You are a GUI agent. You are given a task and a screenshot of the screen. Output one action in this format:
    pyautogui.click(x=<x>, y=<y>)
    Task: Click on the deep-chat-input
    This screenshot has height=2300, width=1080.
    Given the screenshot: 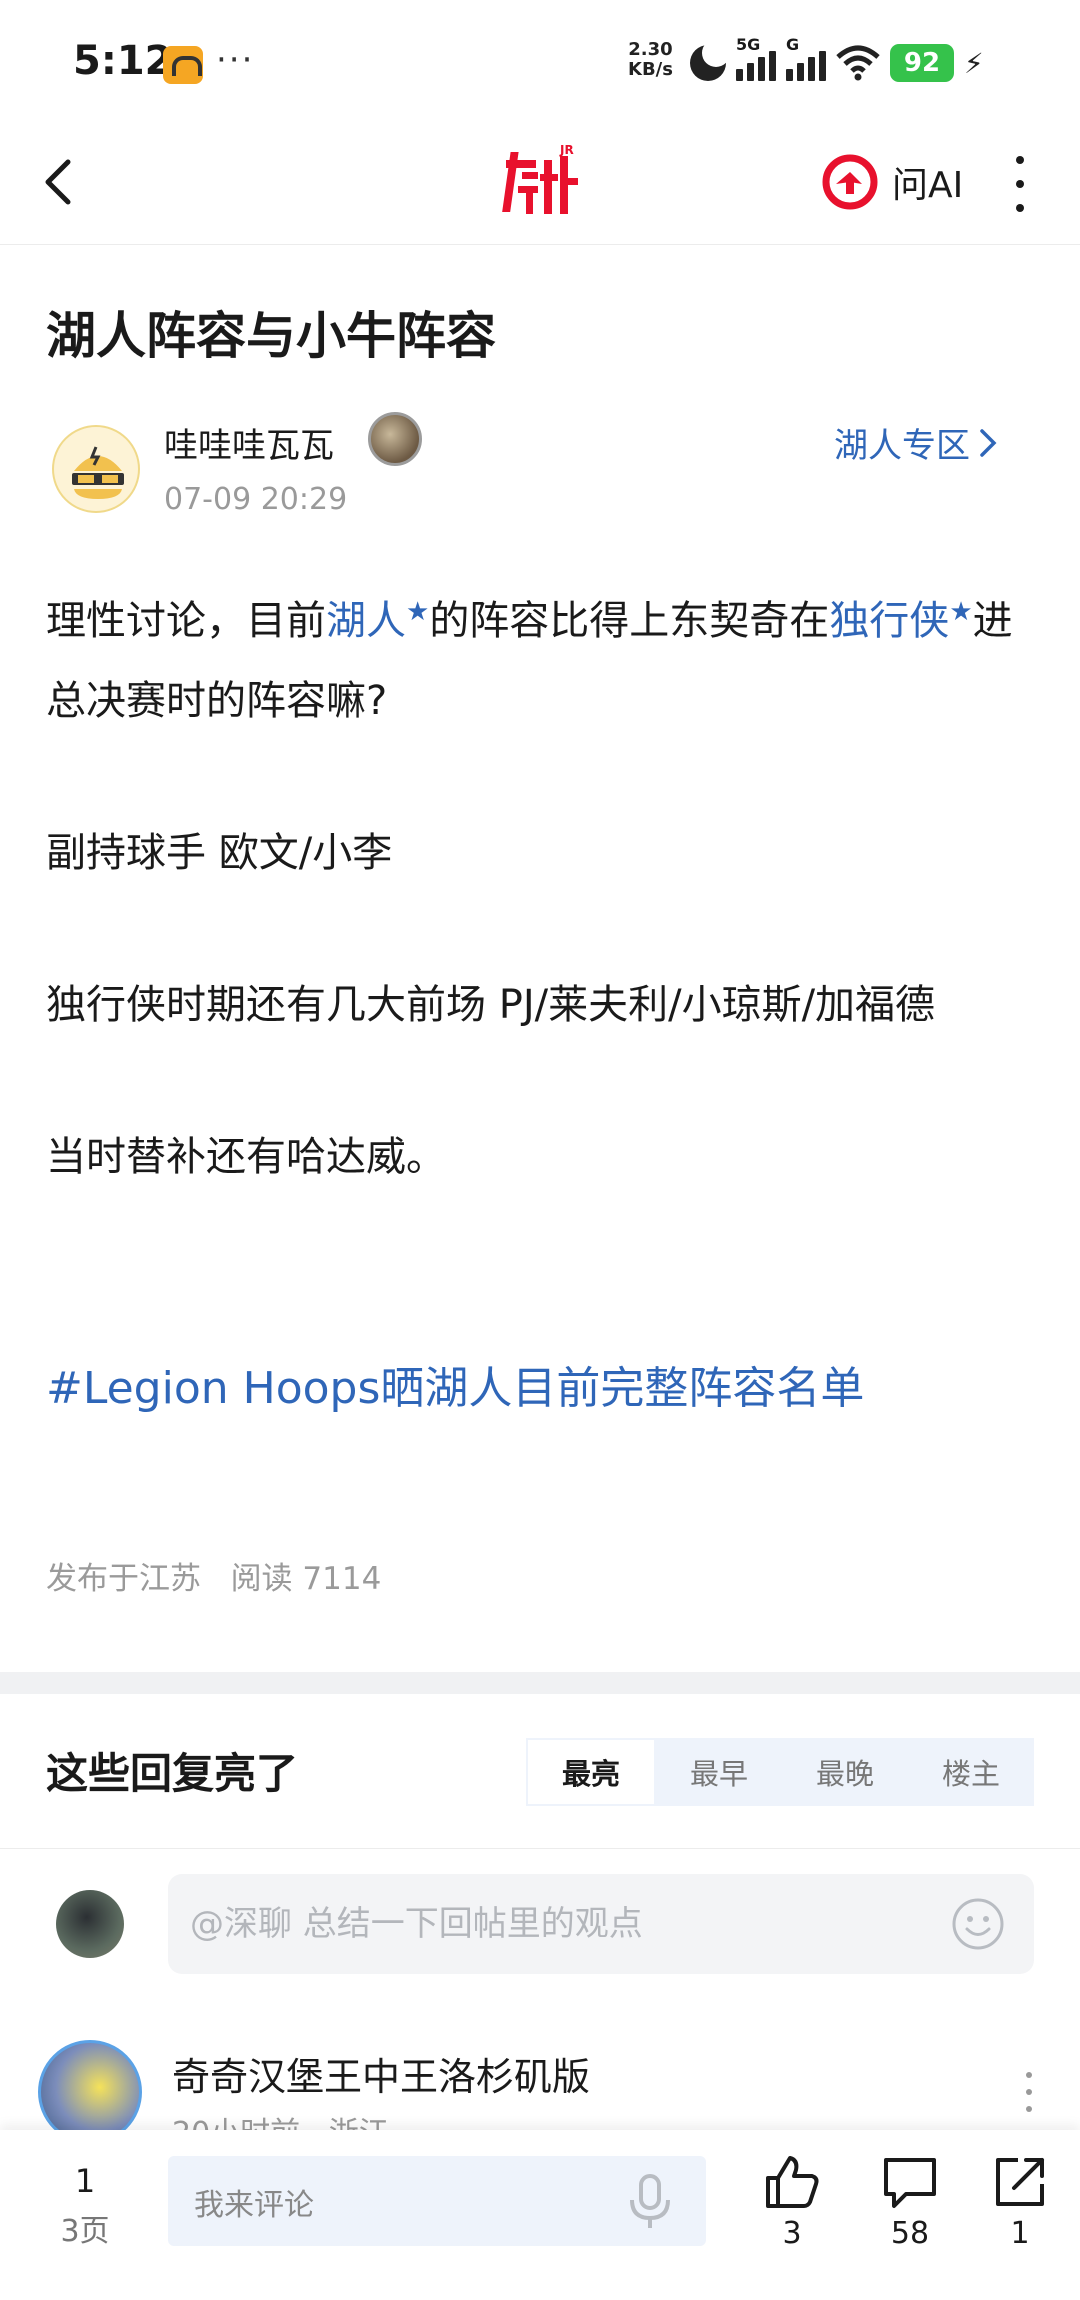 What is the action you would take?
    pyautogui.click(x=560, y=1924)
    